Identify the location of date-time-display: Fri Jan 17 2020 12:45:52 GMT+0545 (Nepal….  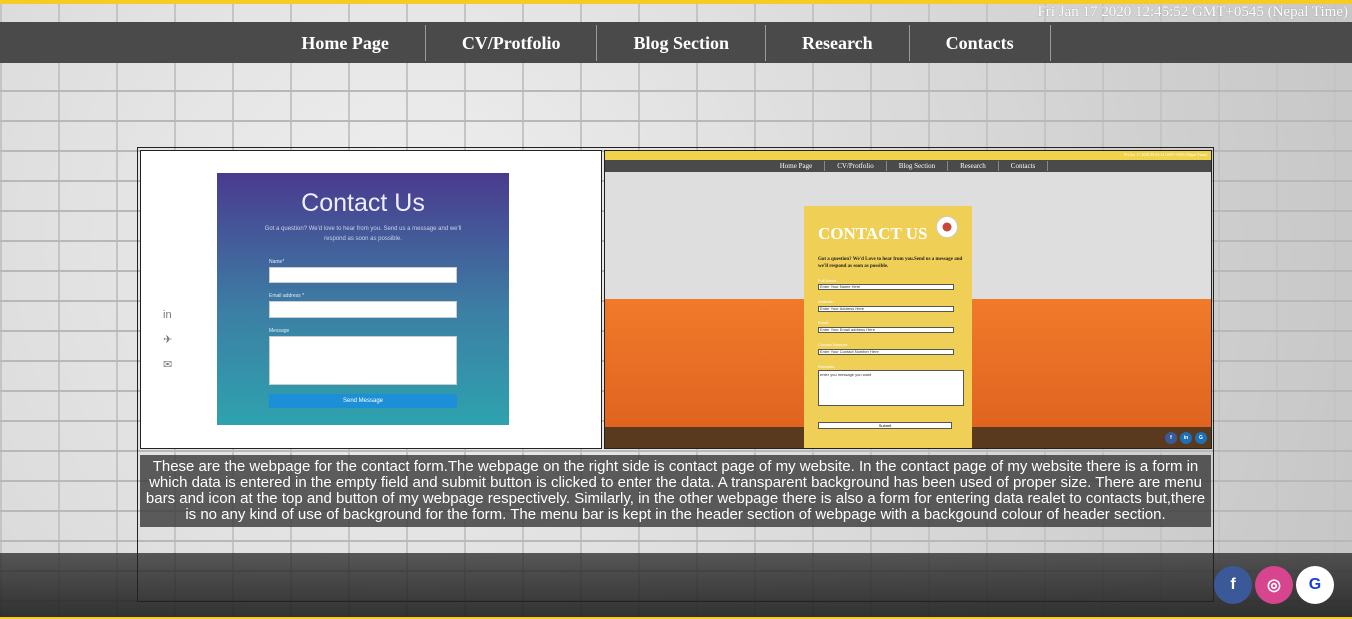
(1192, 12).